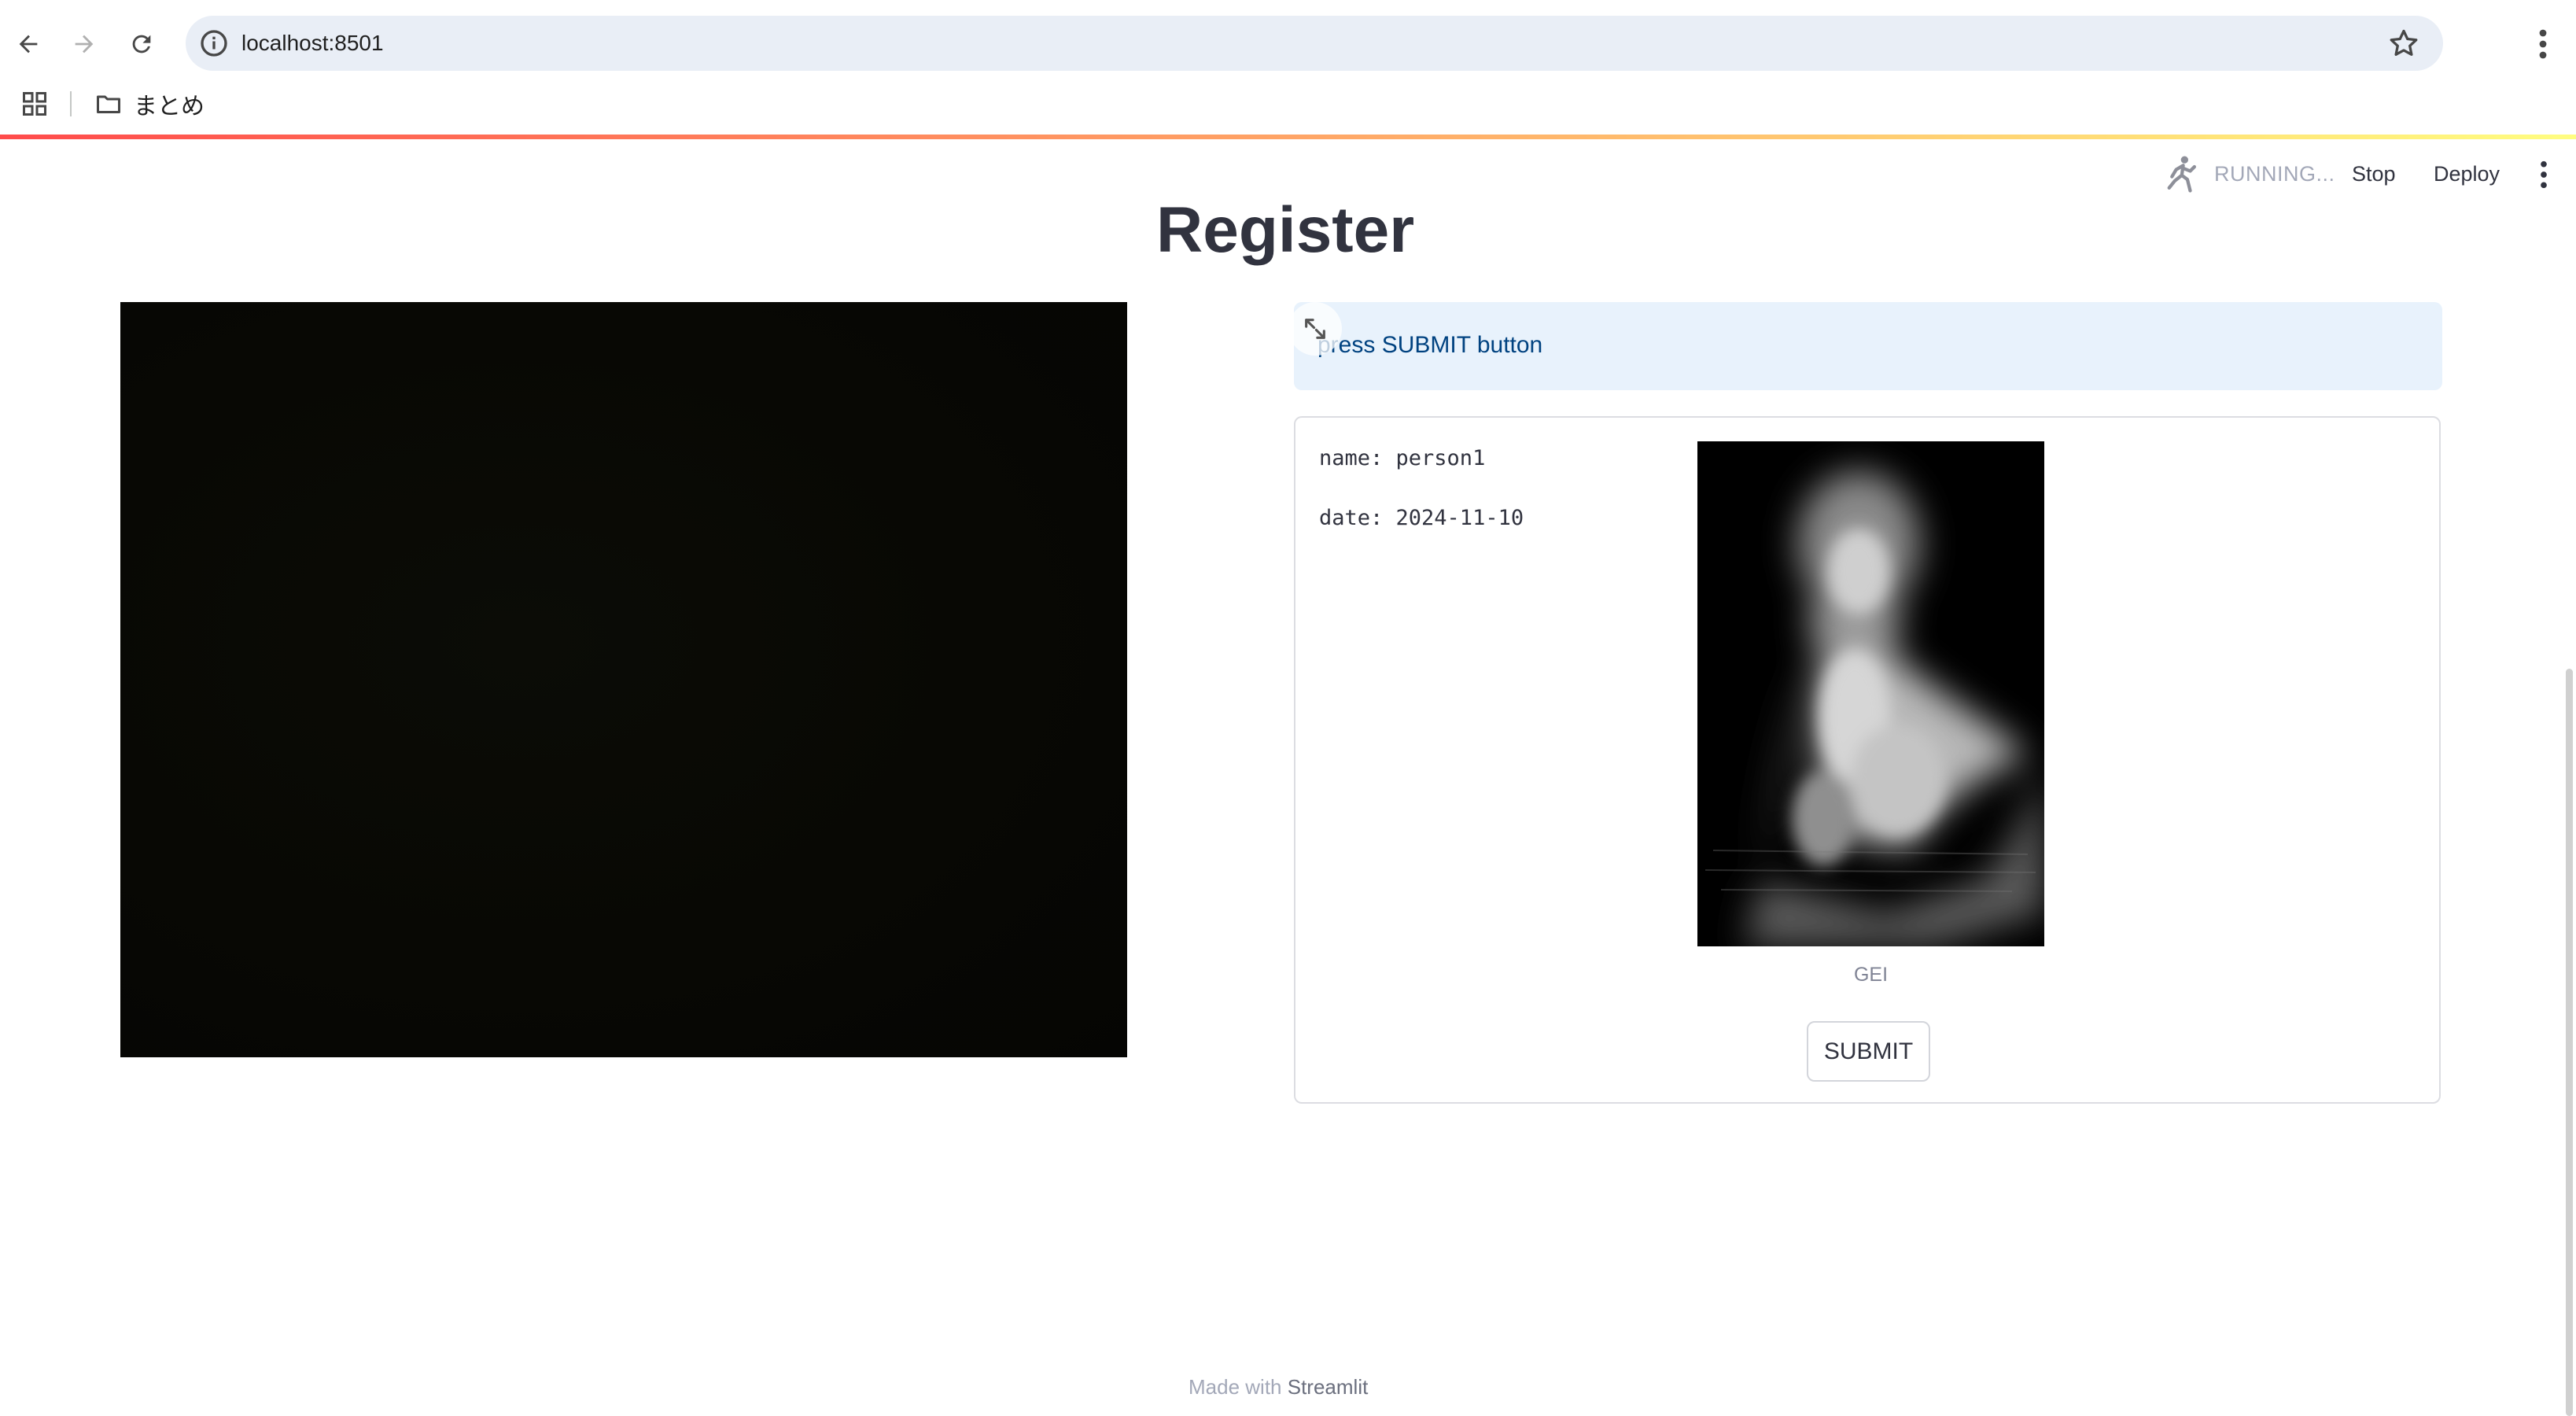 This screenshot has height=1416, width=2576. What do you see at coordinates (1238, 1387) in the screenshot?
I see `footer-prefix: Made with` at bounding box center [1238, 1387].